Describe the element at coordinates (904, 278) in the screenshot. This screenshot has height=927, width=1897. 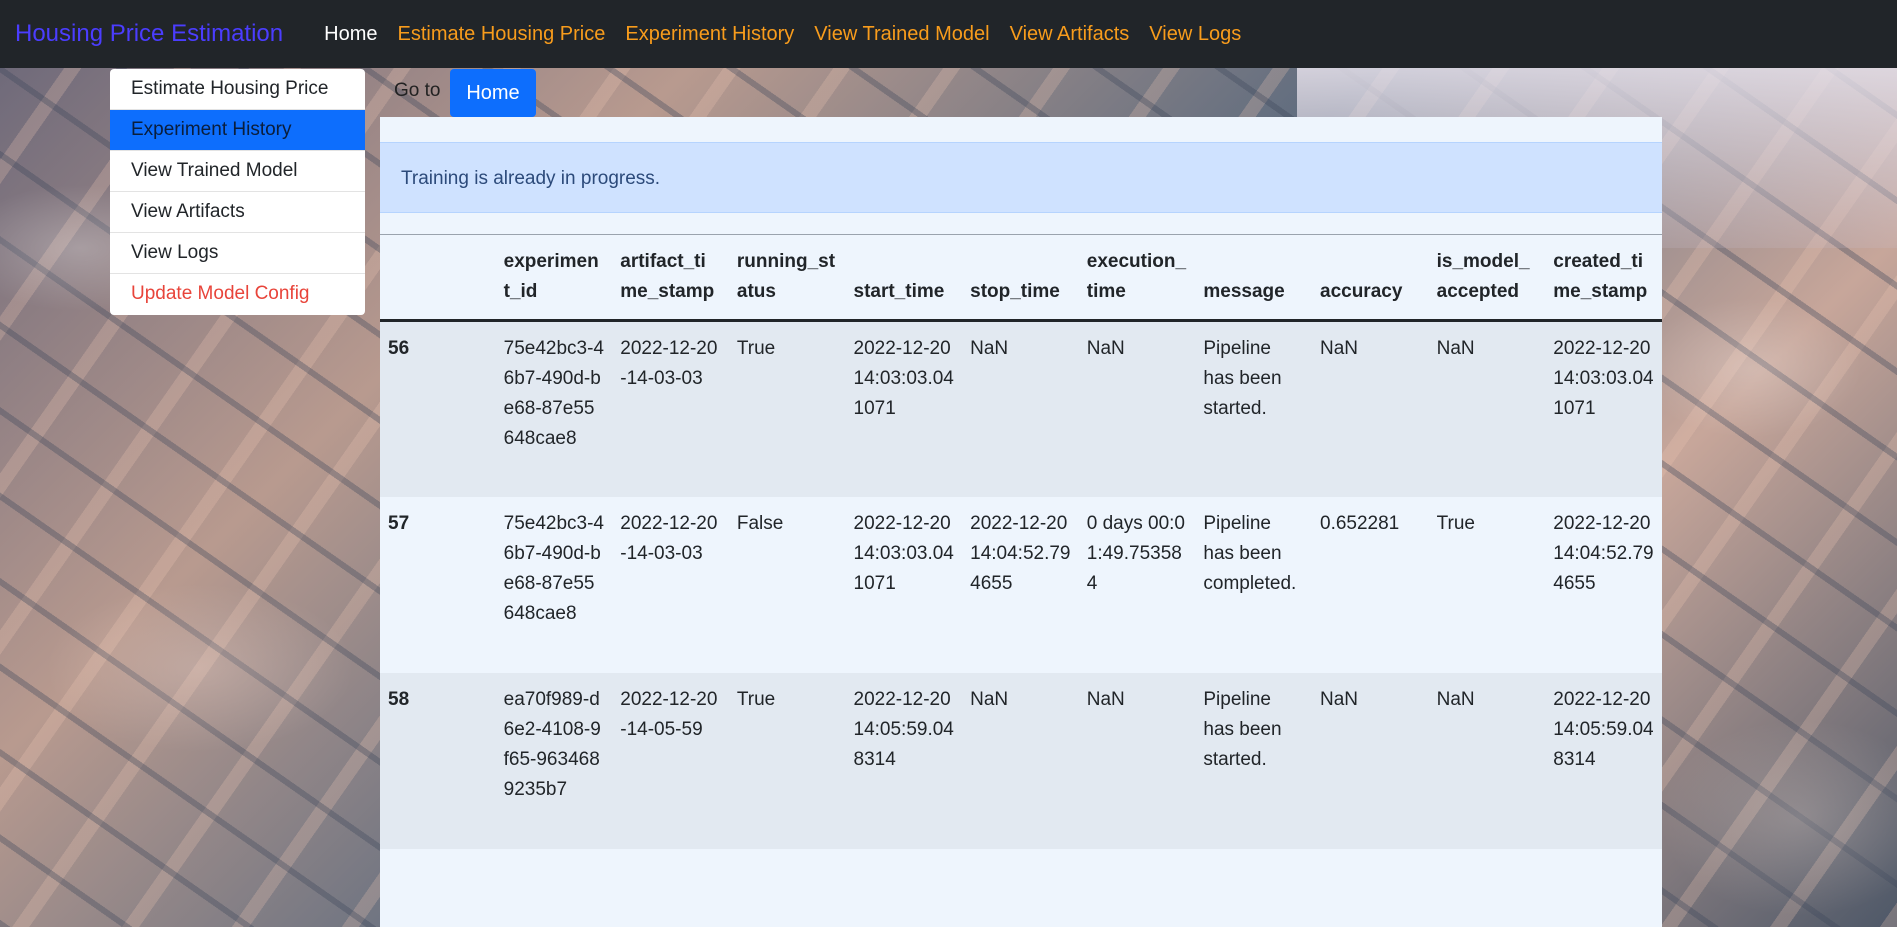
I see `col-header-start-time: start_time` at that location.